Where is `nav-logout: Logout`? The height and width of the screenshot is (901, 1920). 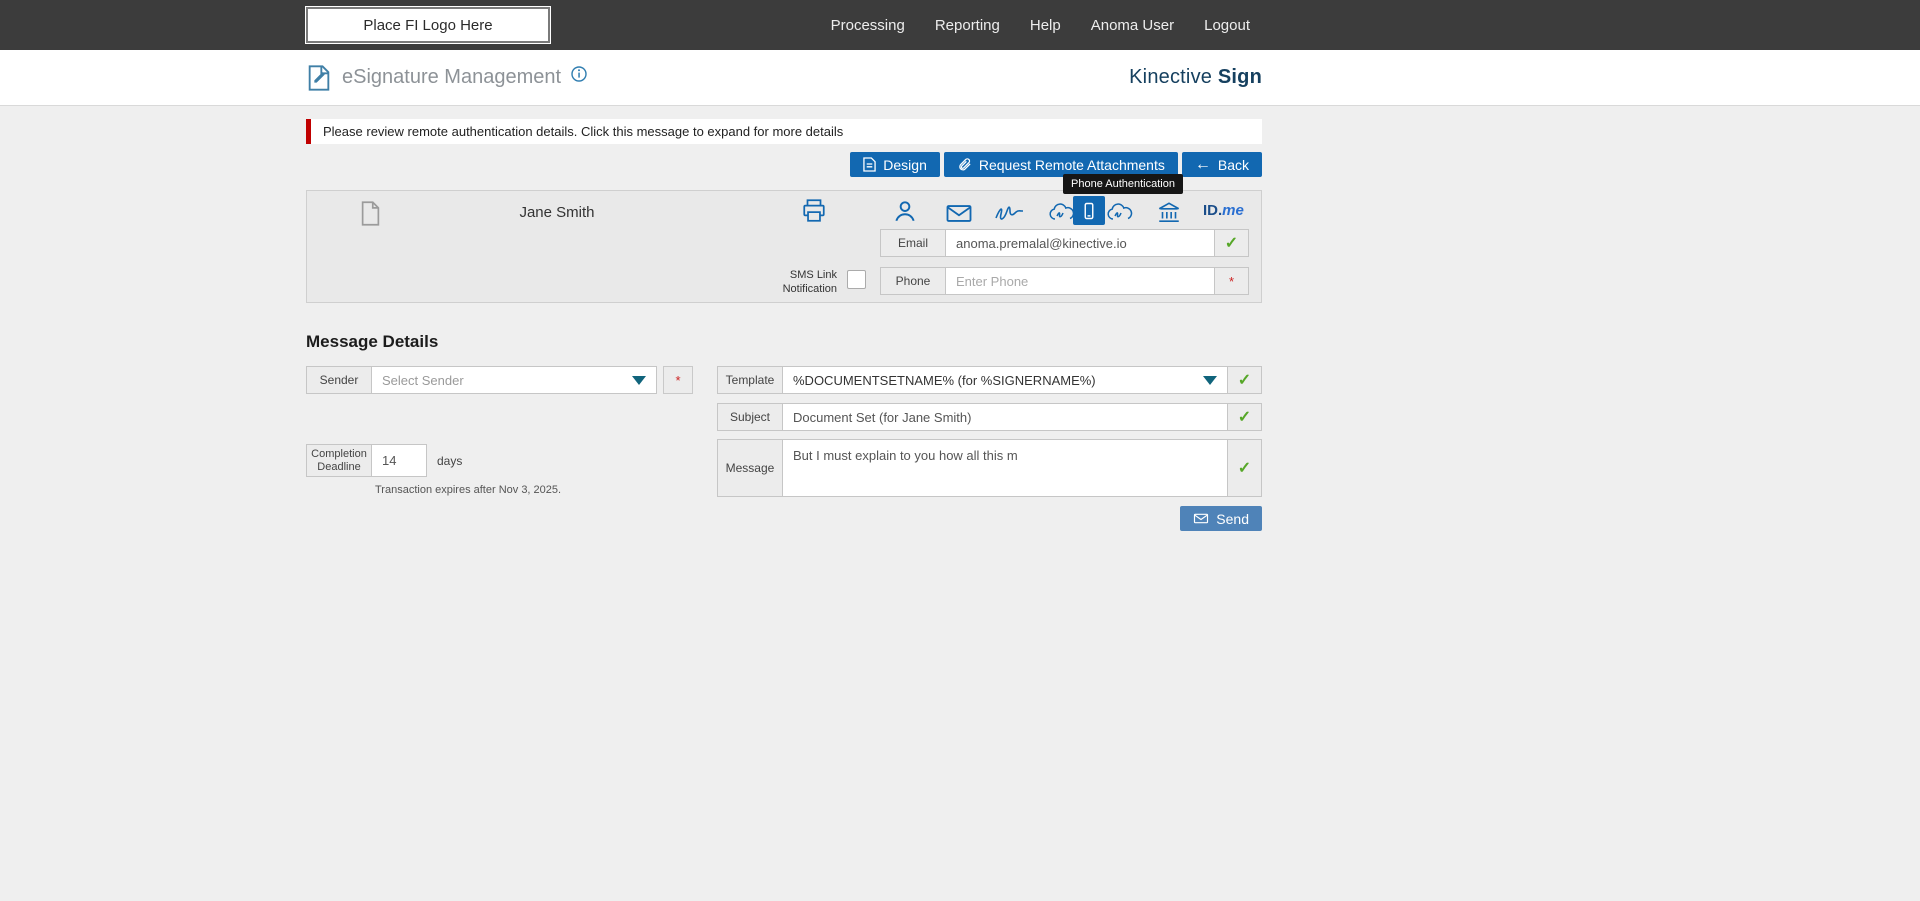 nav-logout: Logout is located at coordinates (1227, 25).